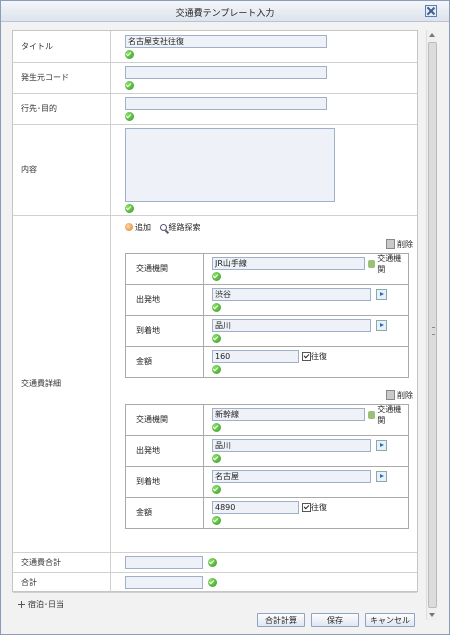 The image size is (450, 635). What do you see at coordinates (226, 41) in the screenshot?
I see `title-input` at bounding box center [226, 41].